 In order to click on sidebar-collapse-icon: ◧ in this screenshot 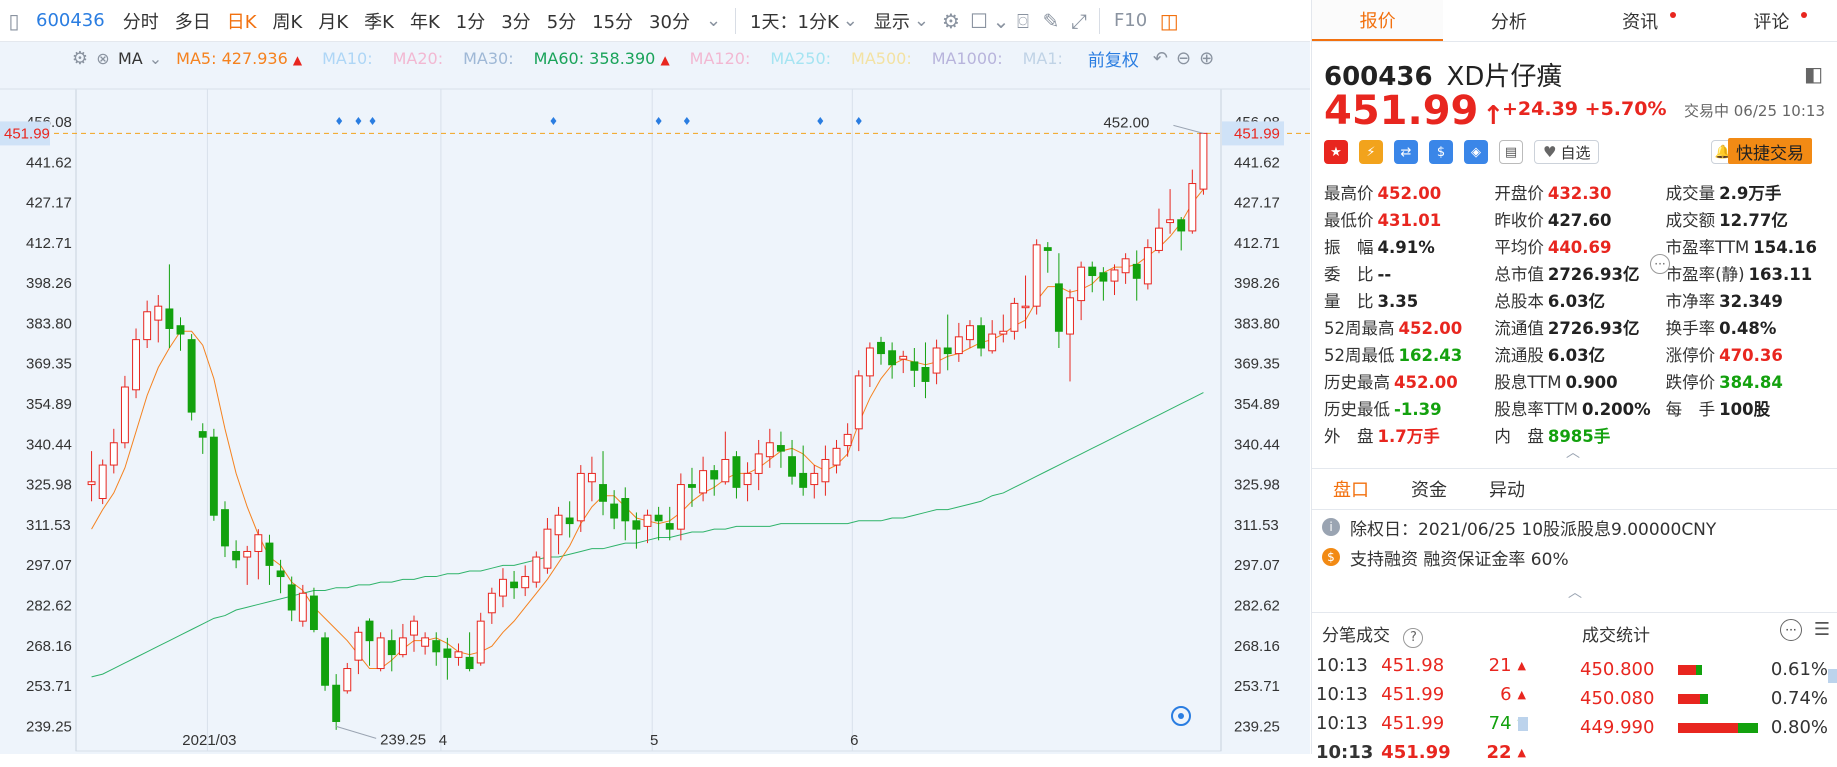, I will do `click(1813, 74)`.